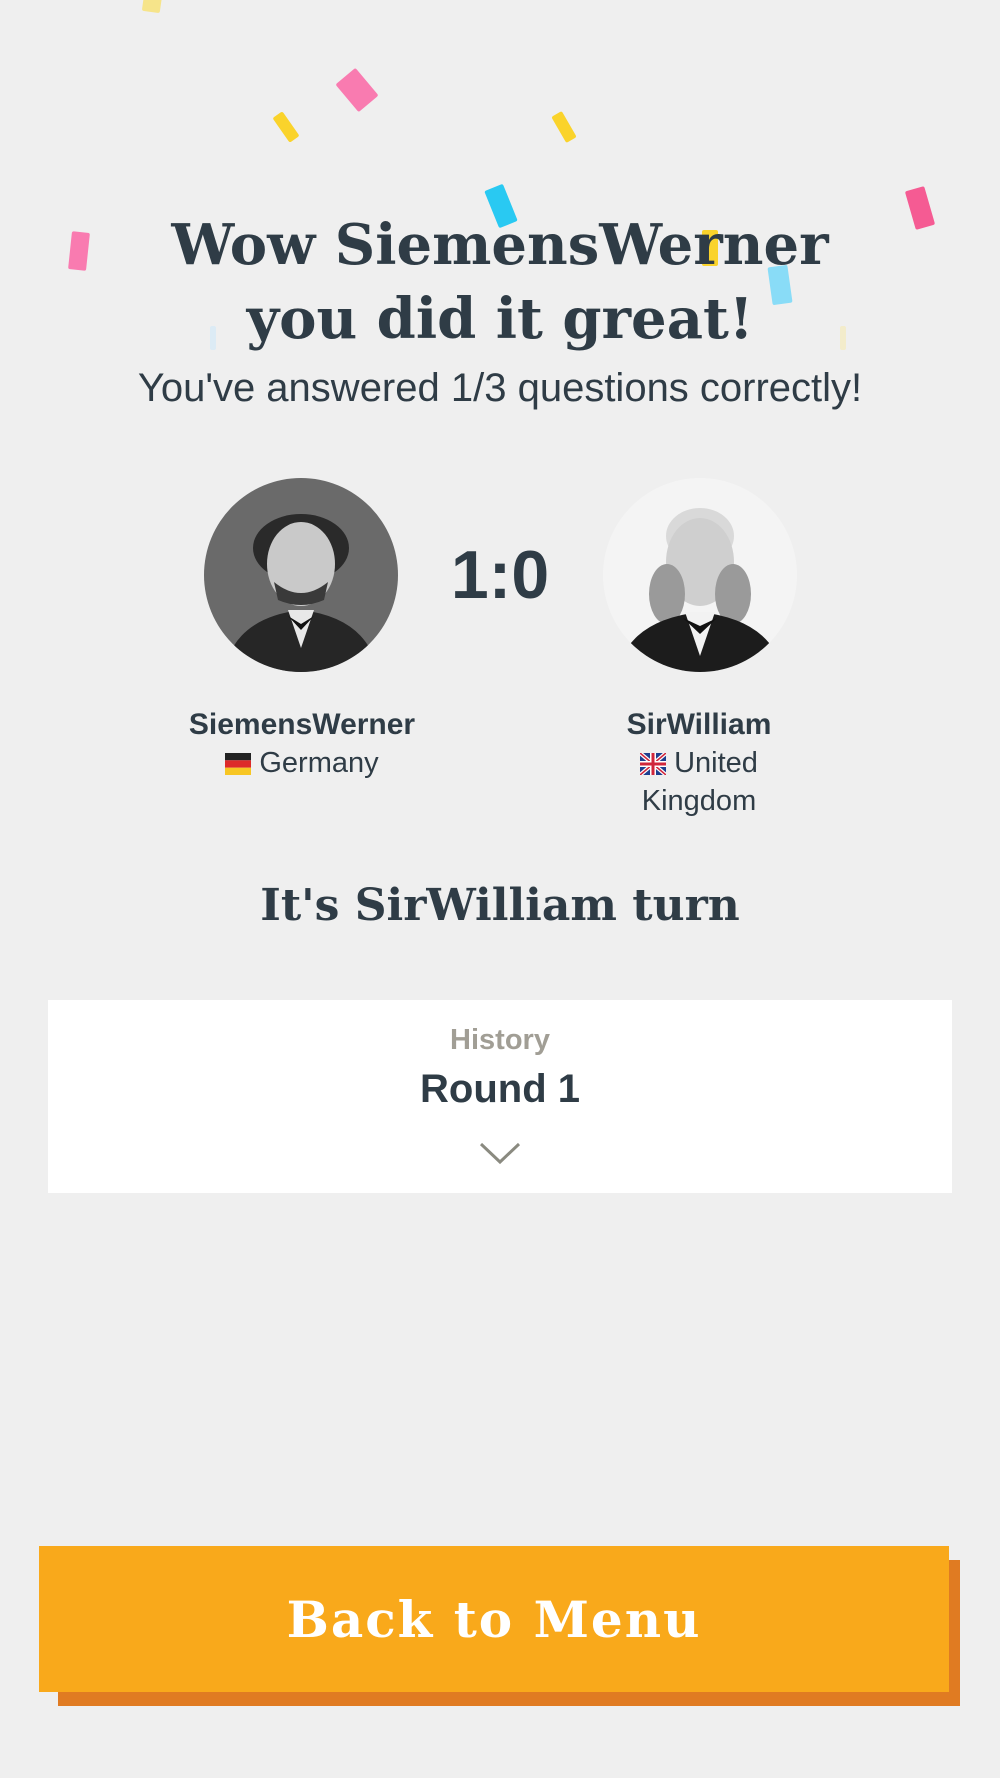  What do you see at coordinates (500, 905) in the screenshot?
I see `turn-indicator: It's SirWilliam turn` at bounding box center [500, 905].